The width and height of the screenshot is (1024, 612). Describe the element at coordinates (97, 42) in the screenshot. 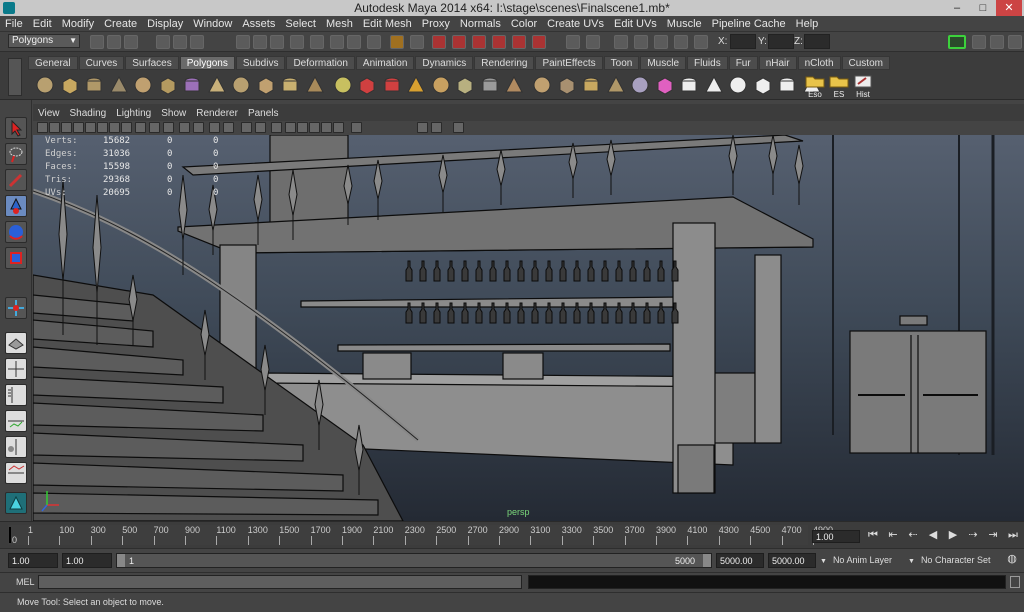

I see `new-scene-icon` at that location.